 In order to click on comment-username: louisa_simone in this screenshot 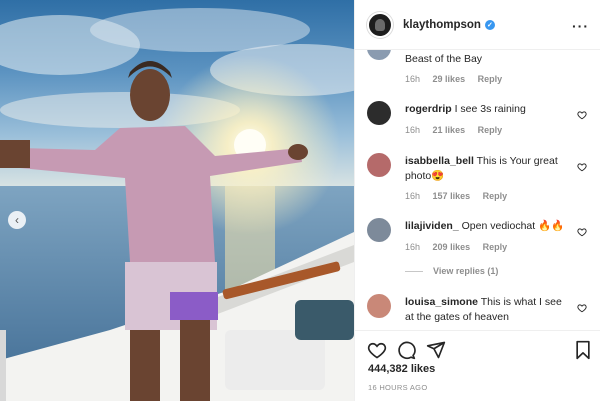, I will do `click(441, 302)`.